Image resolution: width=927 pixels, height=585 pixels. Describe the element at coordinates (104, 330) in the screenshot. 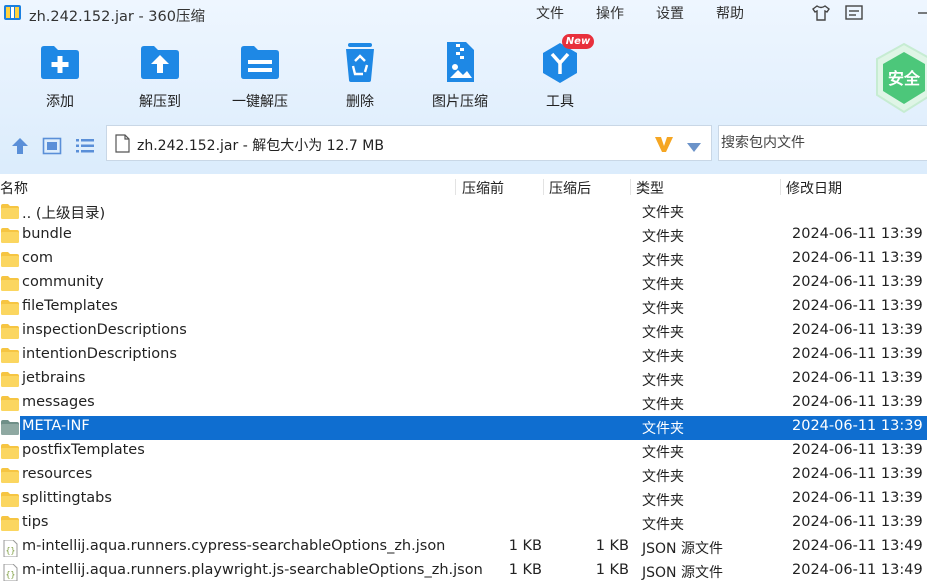

I see `item-name: inspectionDescriptions` at that location.